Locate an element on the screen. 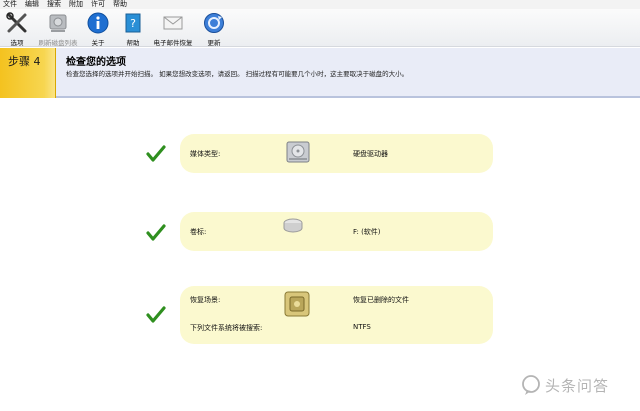 The image size is (640, 411). watermark: 头条问答 is located at coordinates (576, 385).